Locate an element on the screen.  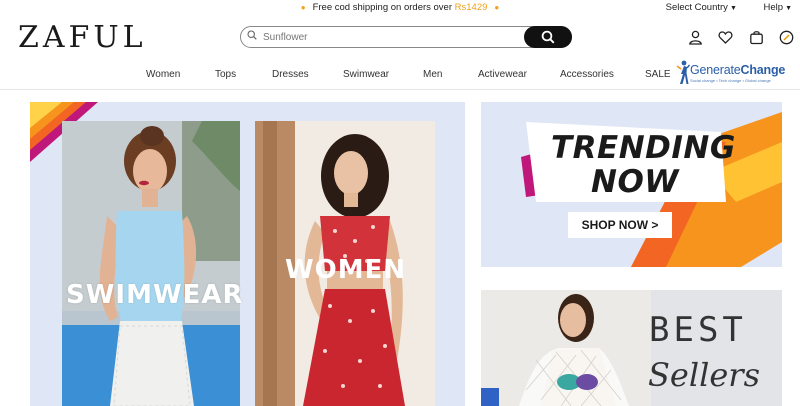
trending-title-line2: NOW is located at coordinates (635, 182).